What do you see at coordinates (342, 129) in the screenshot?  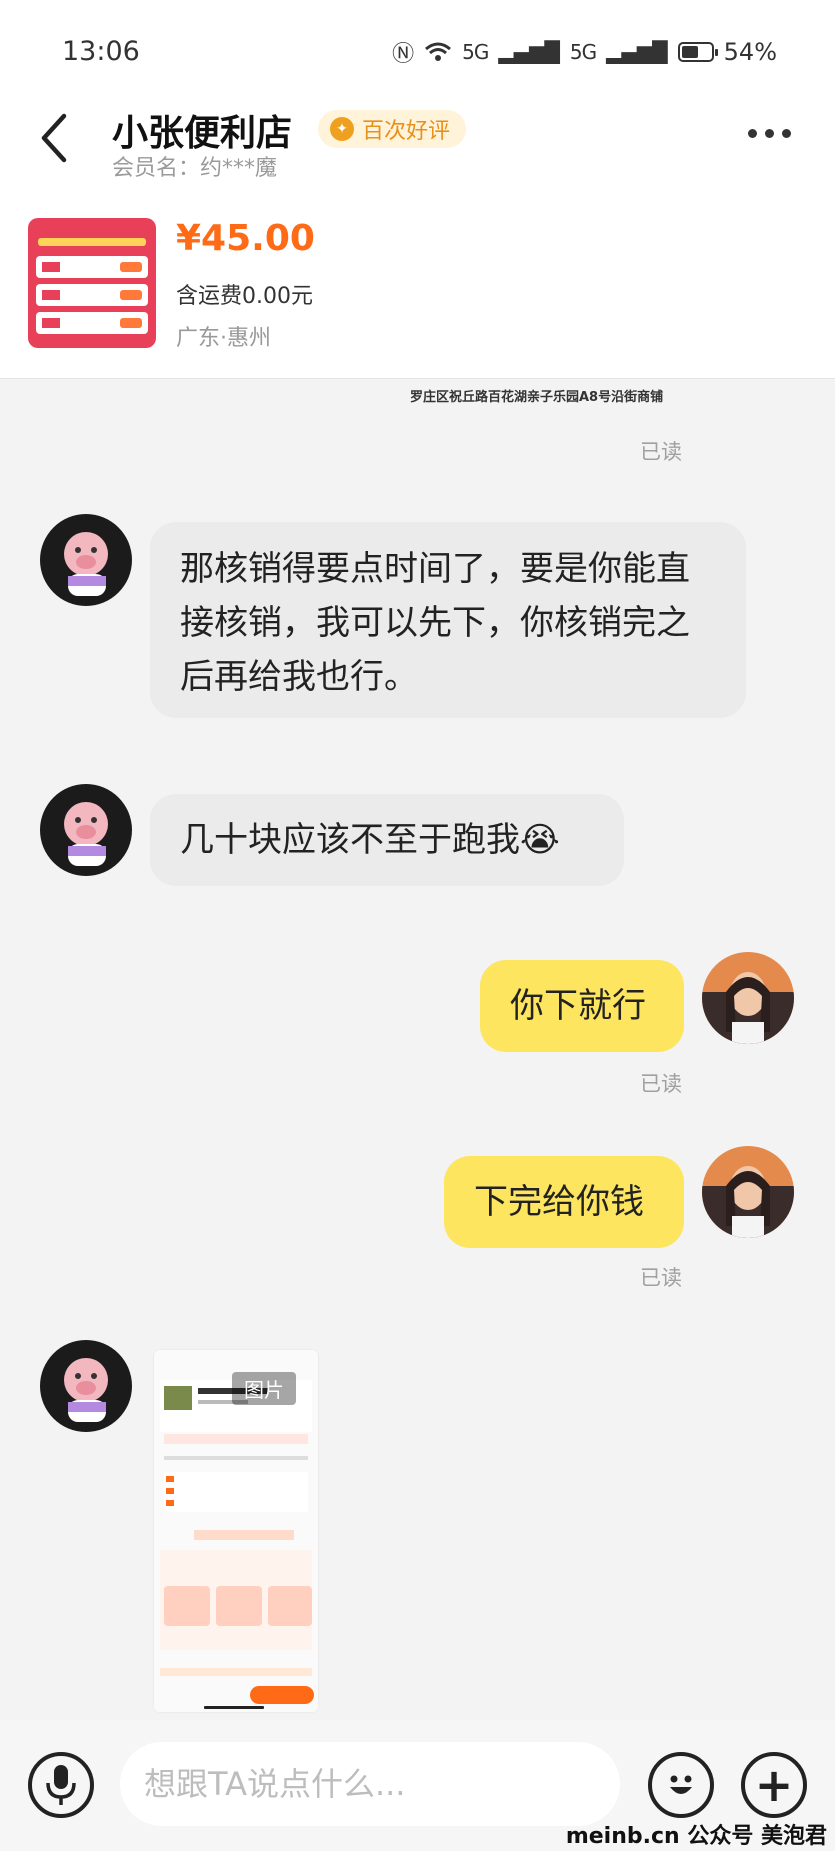 I see `badge-icon: ✦` at bounding box center [342, 129].